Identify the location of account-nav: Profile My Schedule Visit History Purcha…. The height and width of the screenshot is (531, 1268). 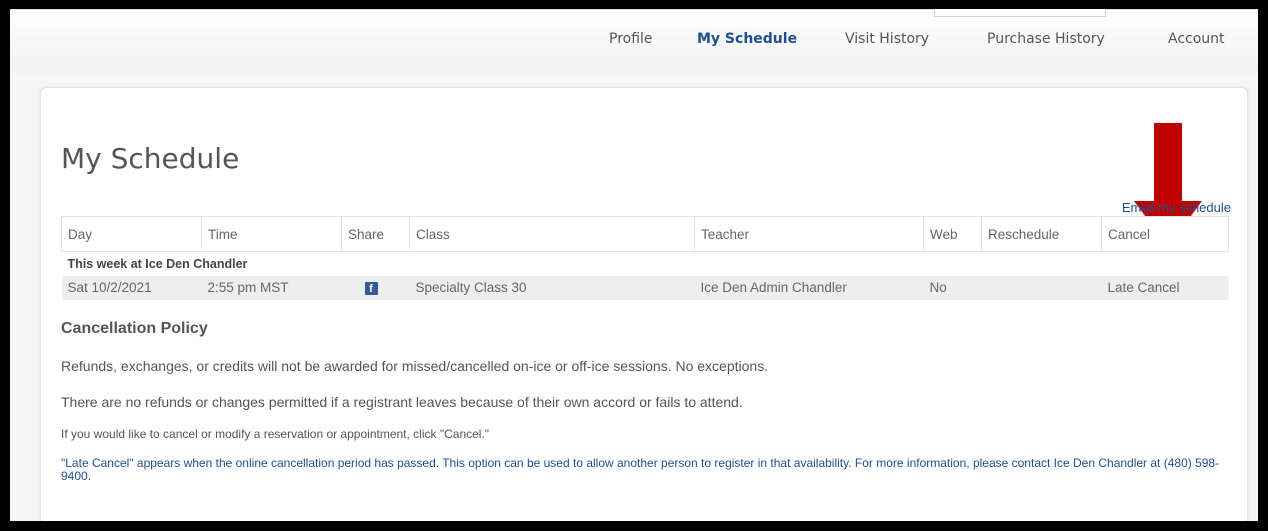
(634, 42).